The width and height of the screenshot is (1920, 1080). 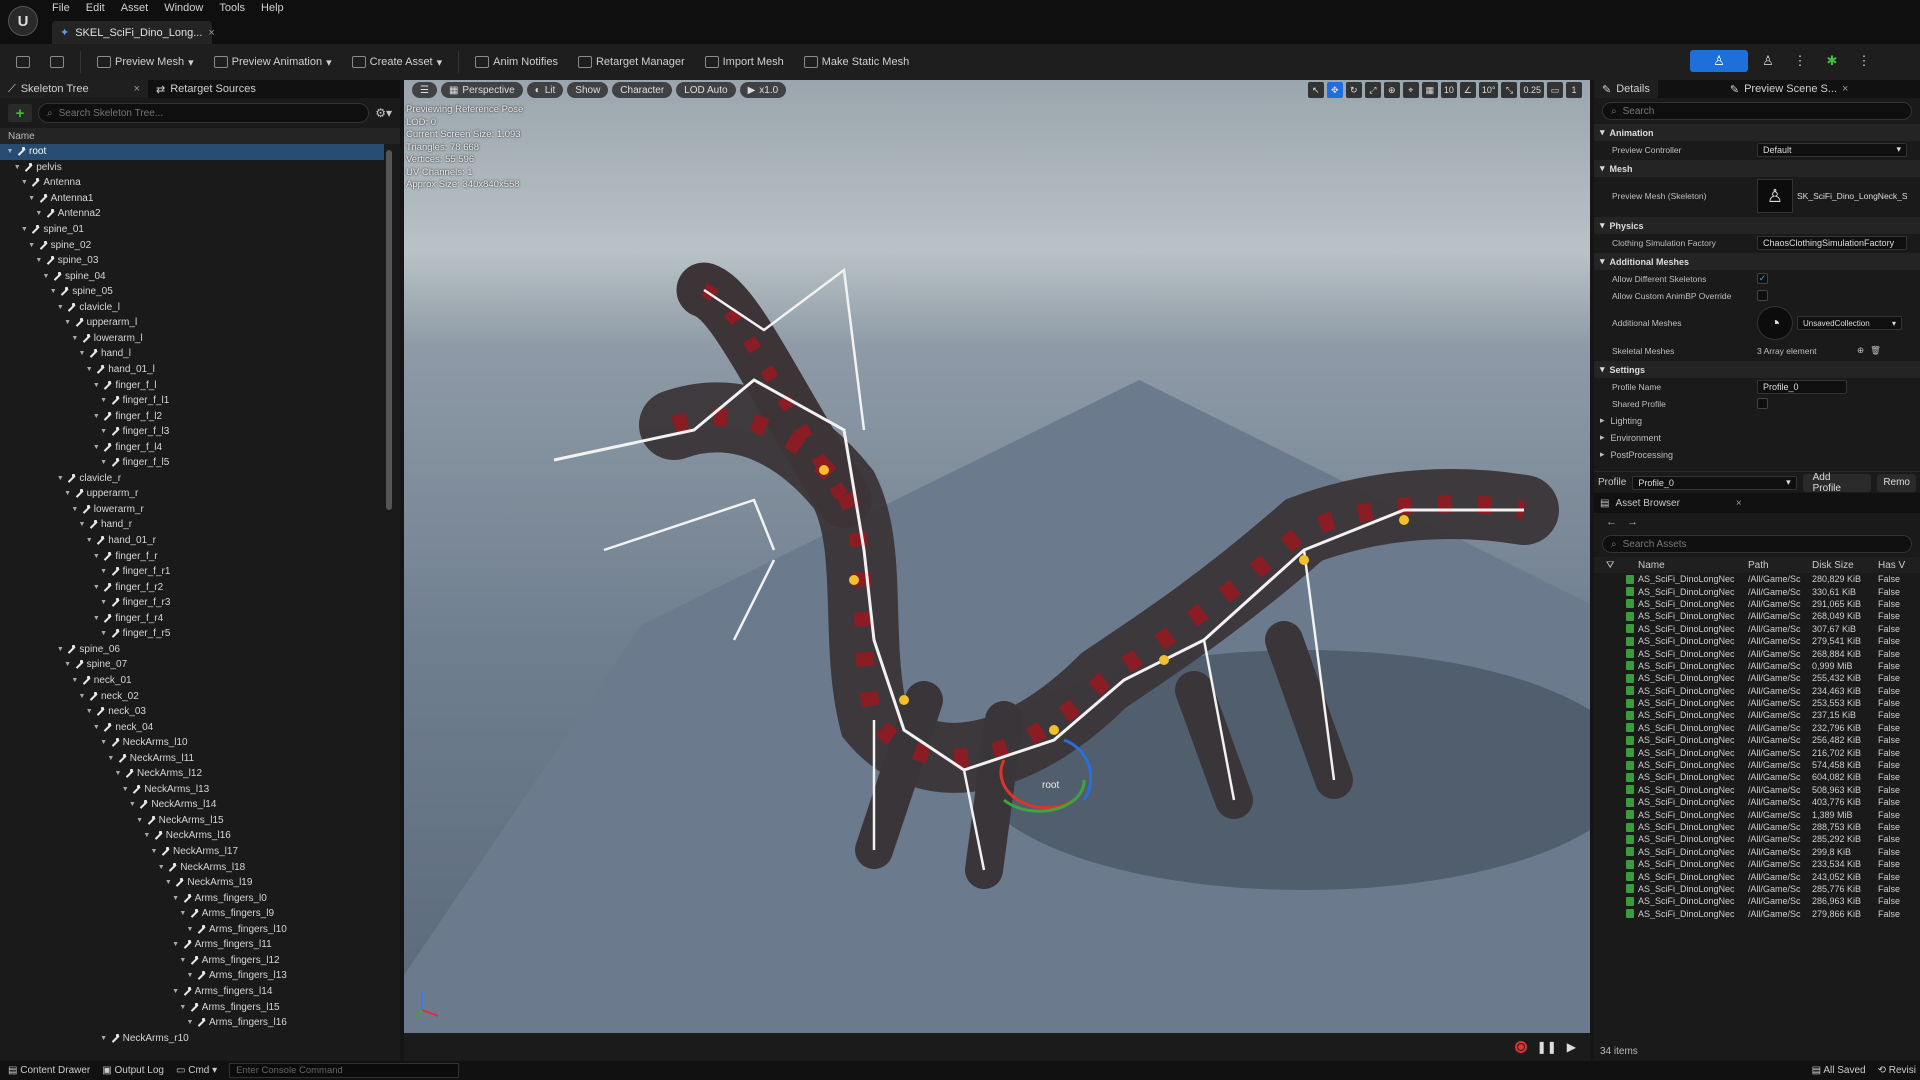 I want to click on save-button, so click(x=23, y=62).